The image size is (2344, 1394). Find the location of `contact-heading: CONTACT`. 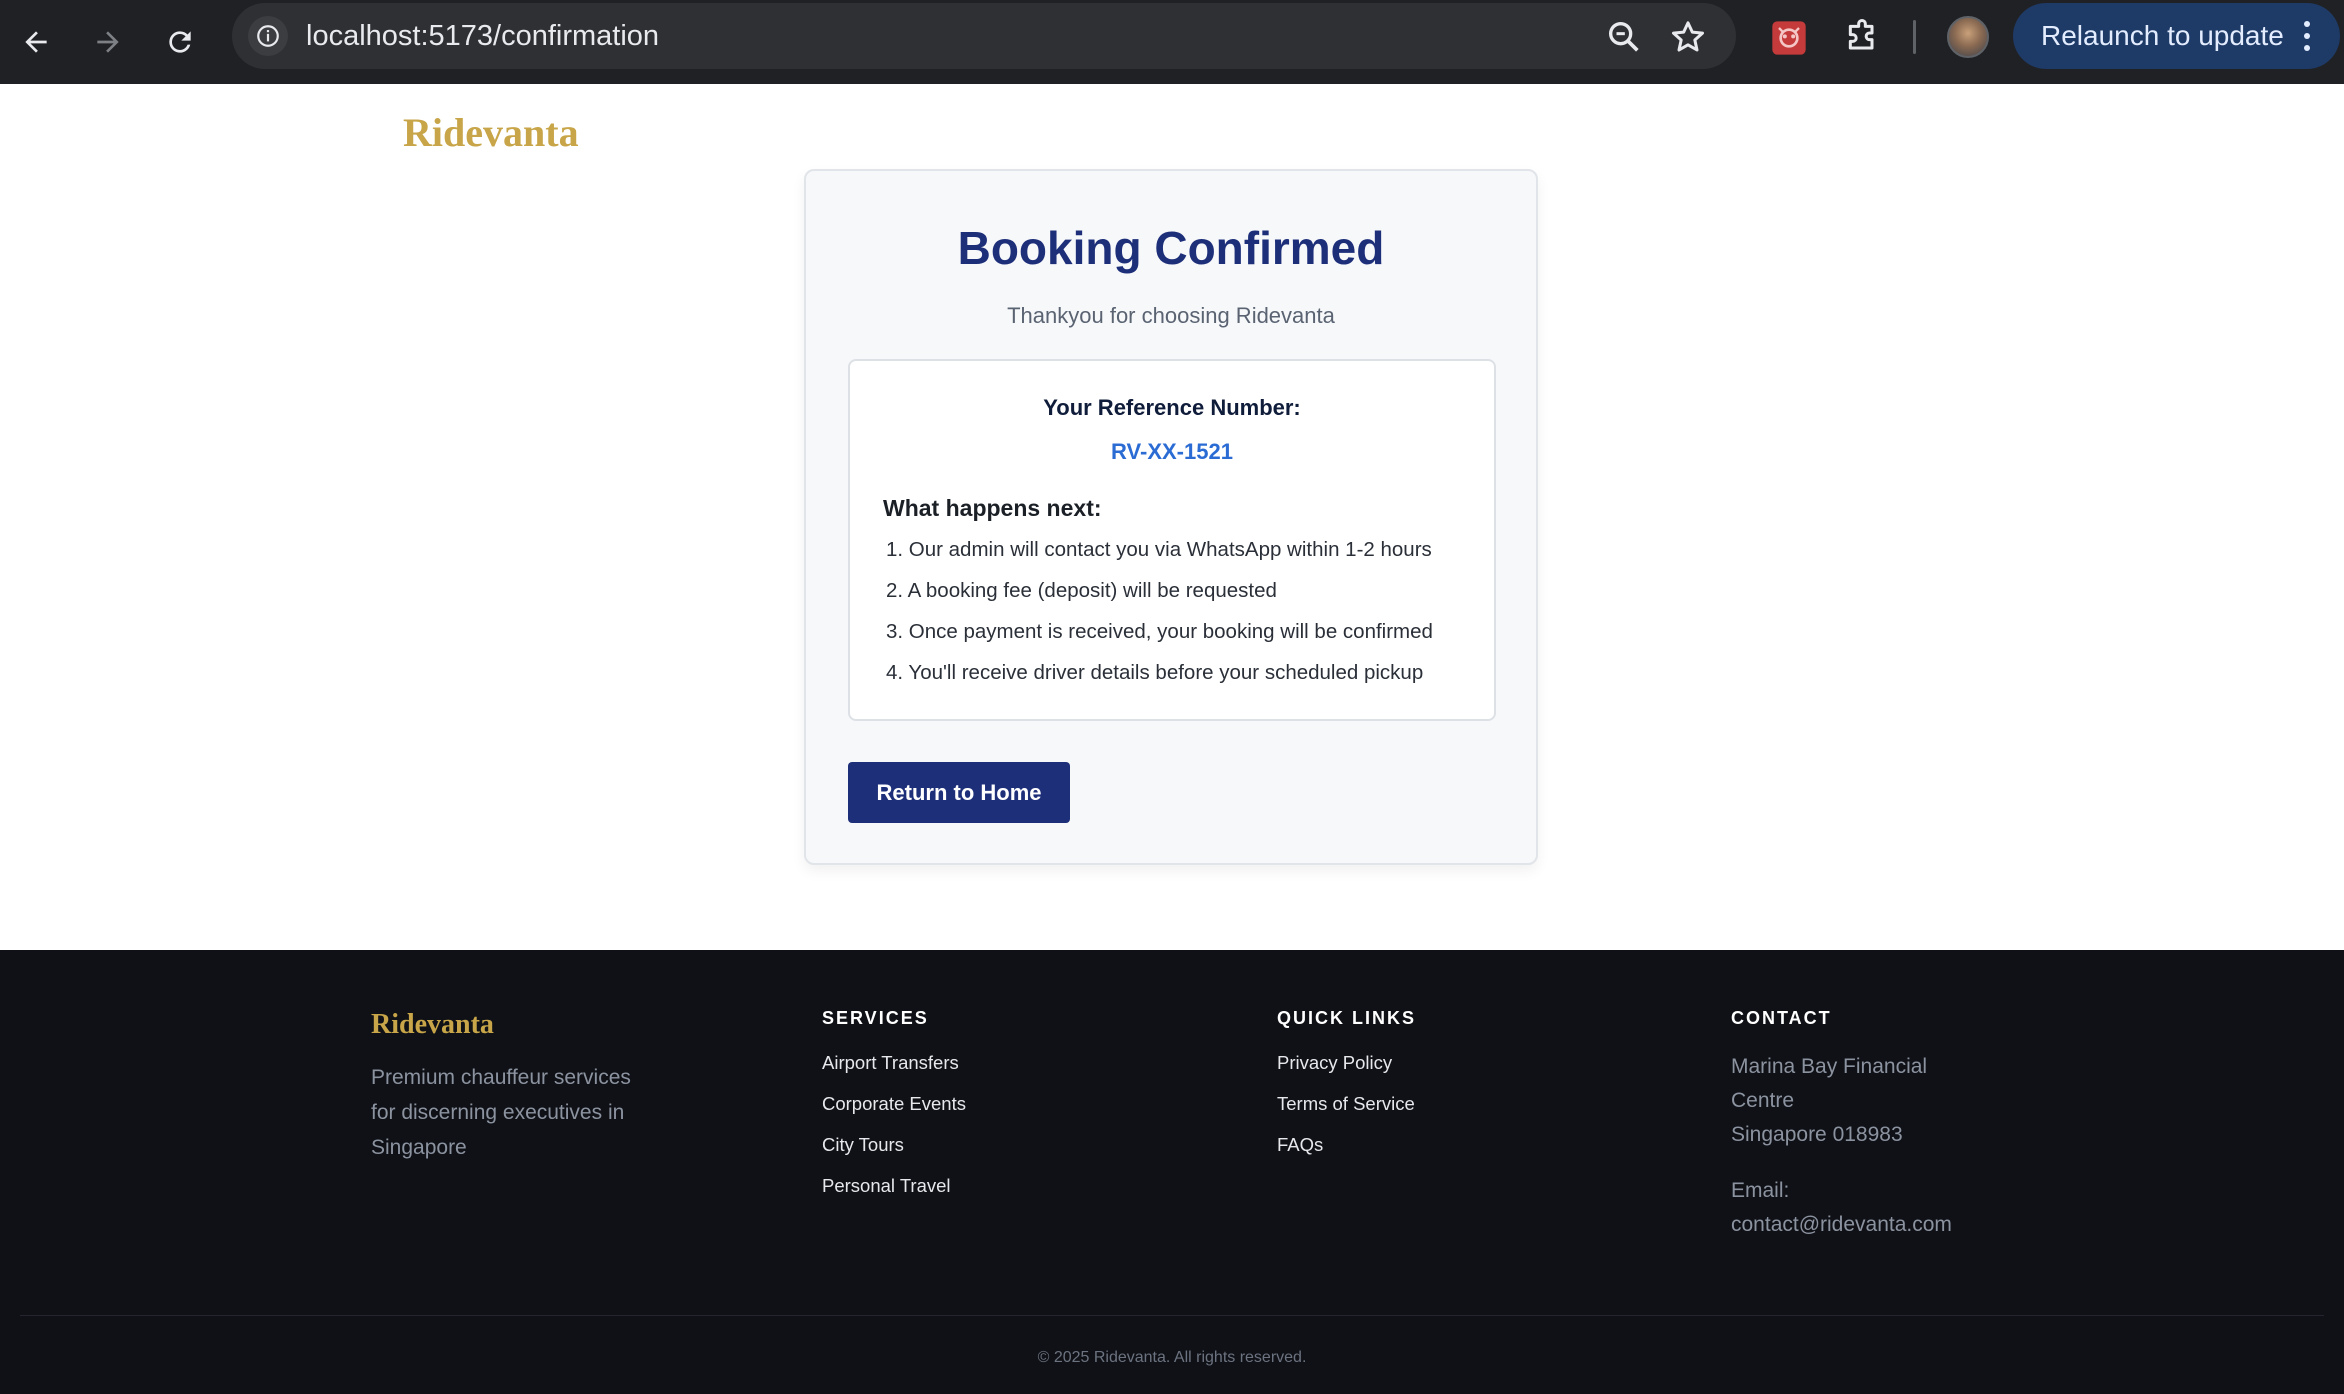

contact-heading: CONTACT is located at coordinates (1781, 1018).